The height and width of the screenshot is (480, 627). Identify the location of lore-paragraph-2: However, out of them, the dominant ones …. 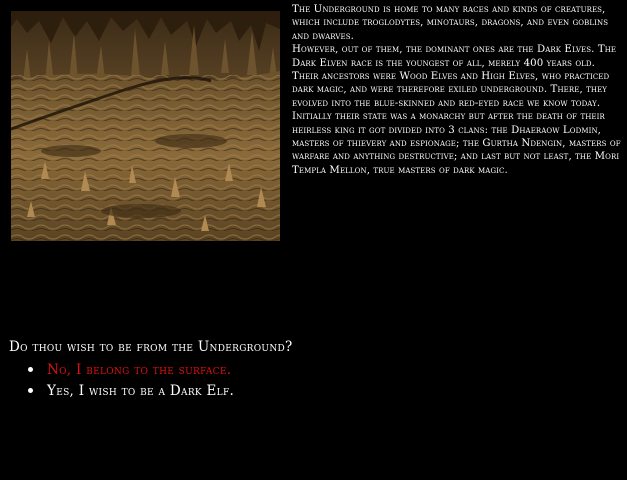
(456, 110).